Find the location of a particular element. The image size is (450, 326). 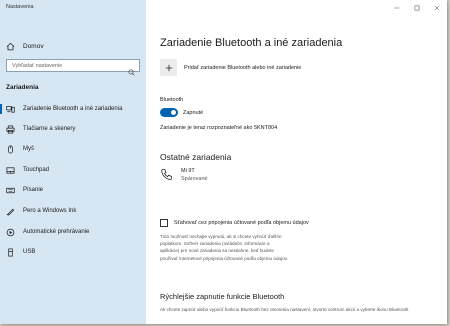

bluetooth-toggle-row: Zapnuté is located at coordinates (181, 112).